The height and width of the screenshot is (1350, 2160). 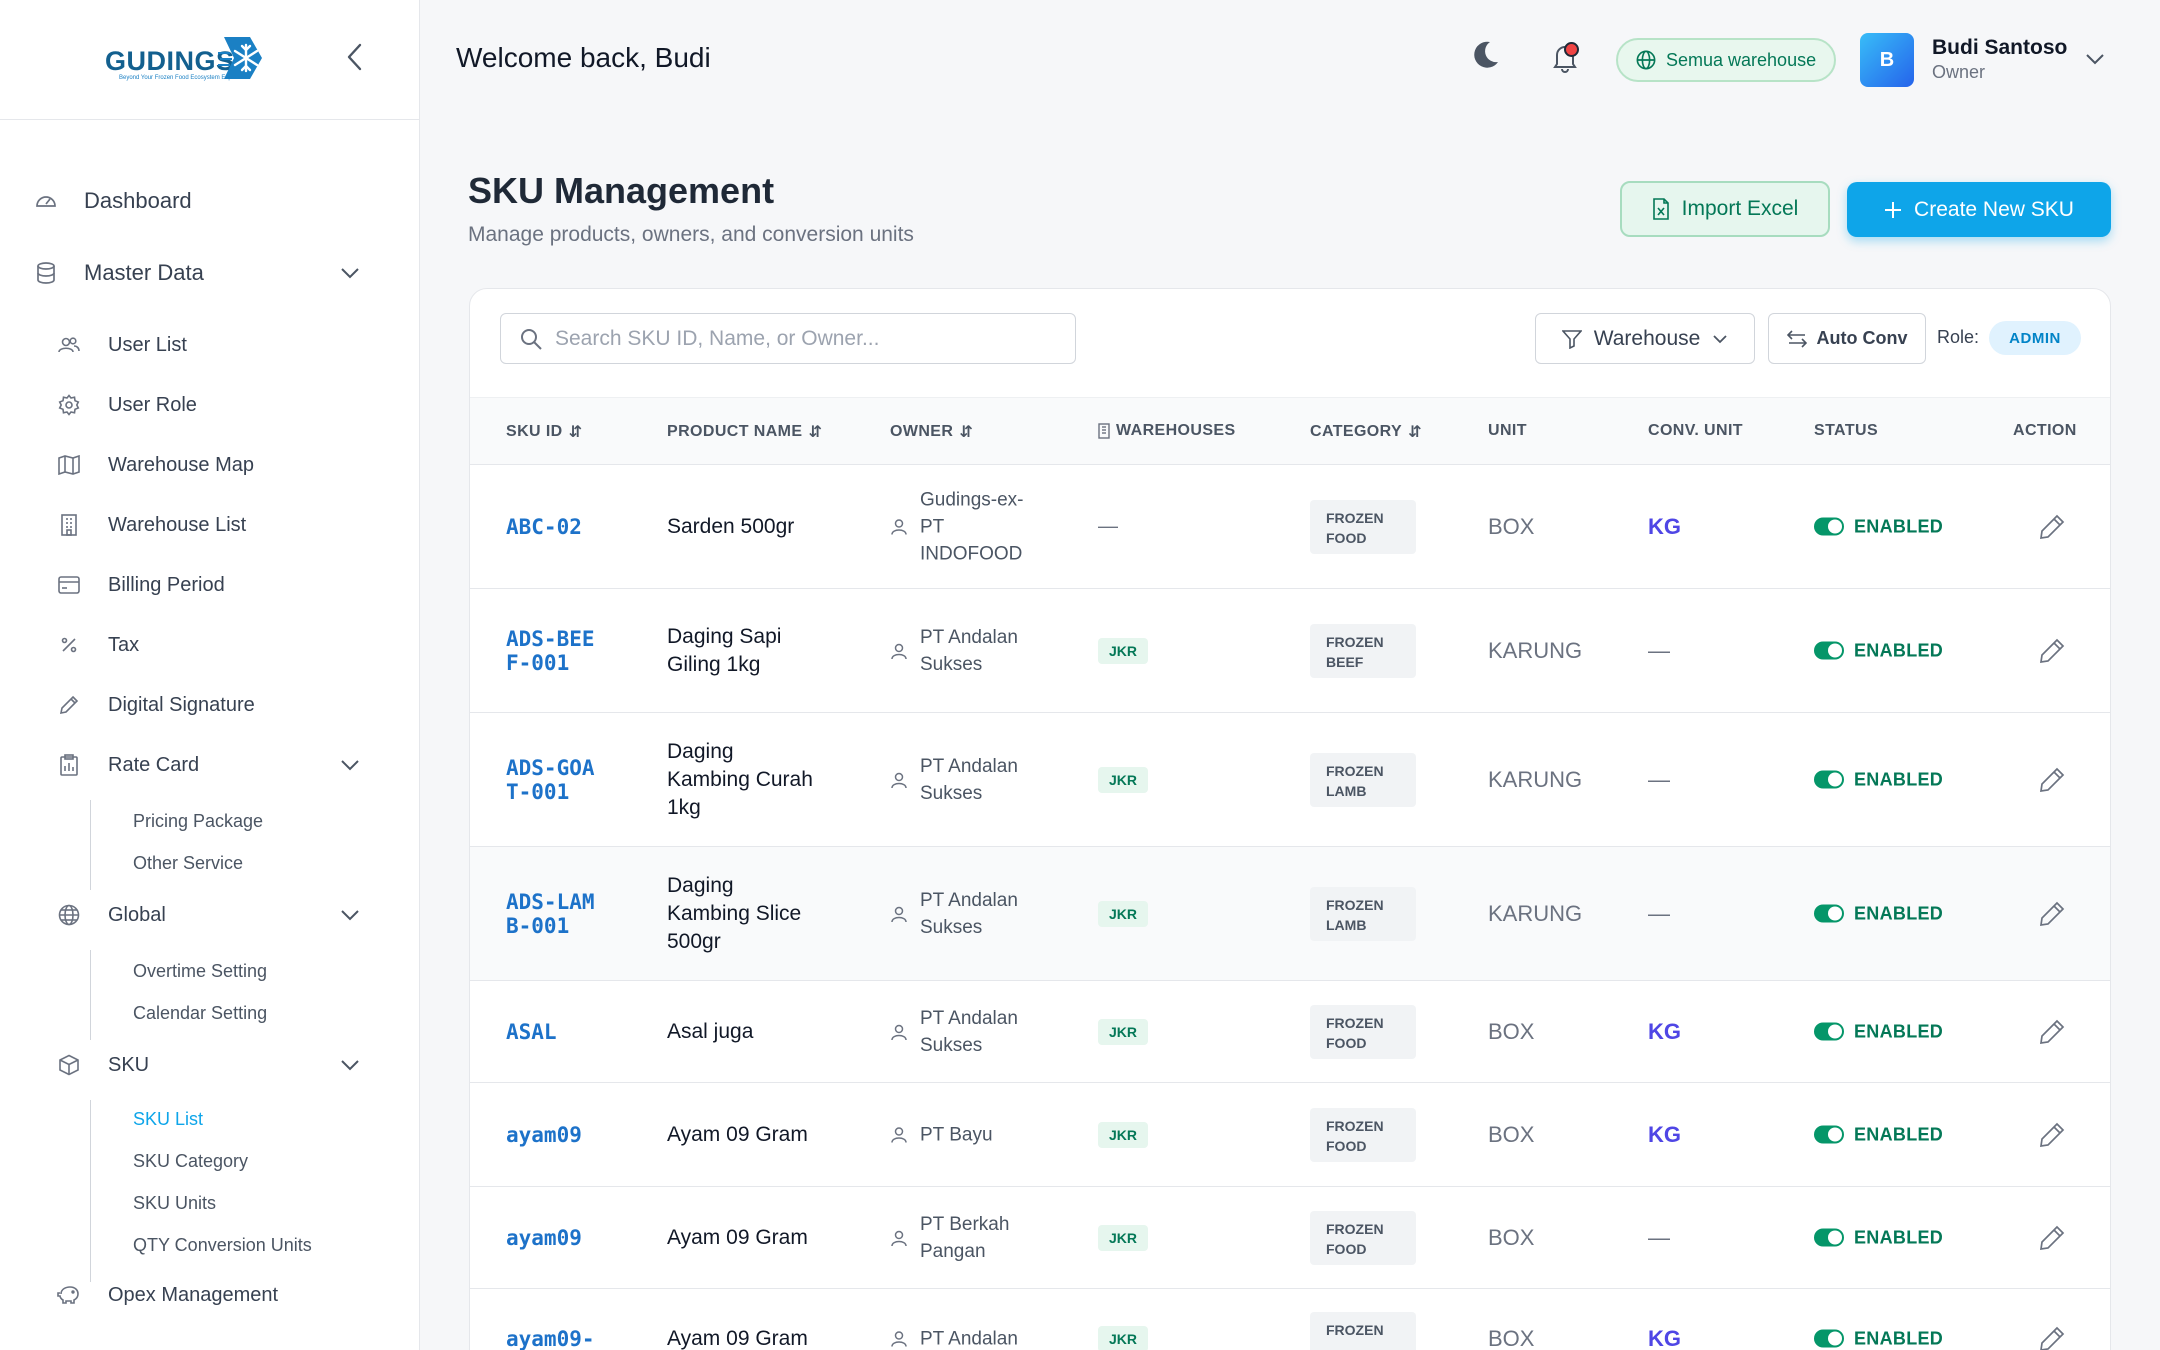 I want to click on import-excel-label: Import Excel, so click(x=1740, y=208).